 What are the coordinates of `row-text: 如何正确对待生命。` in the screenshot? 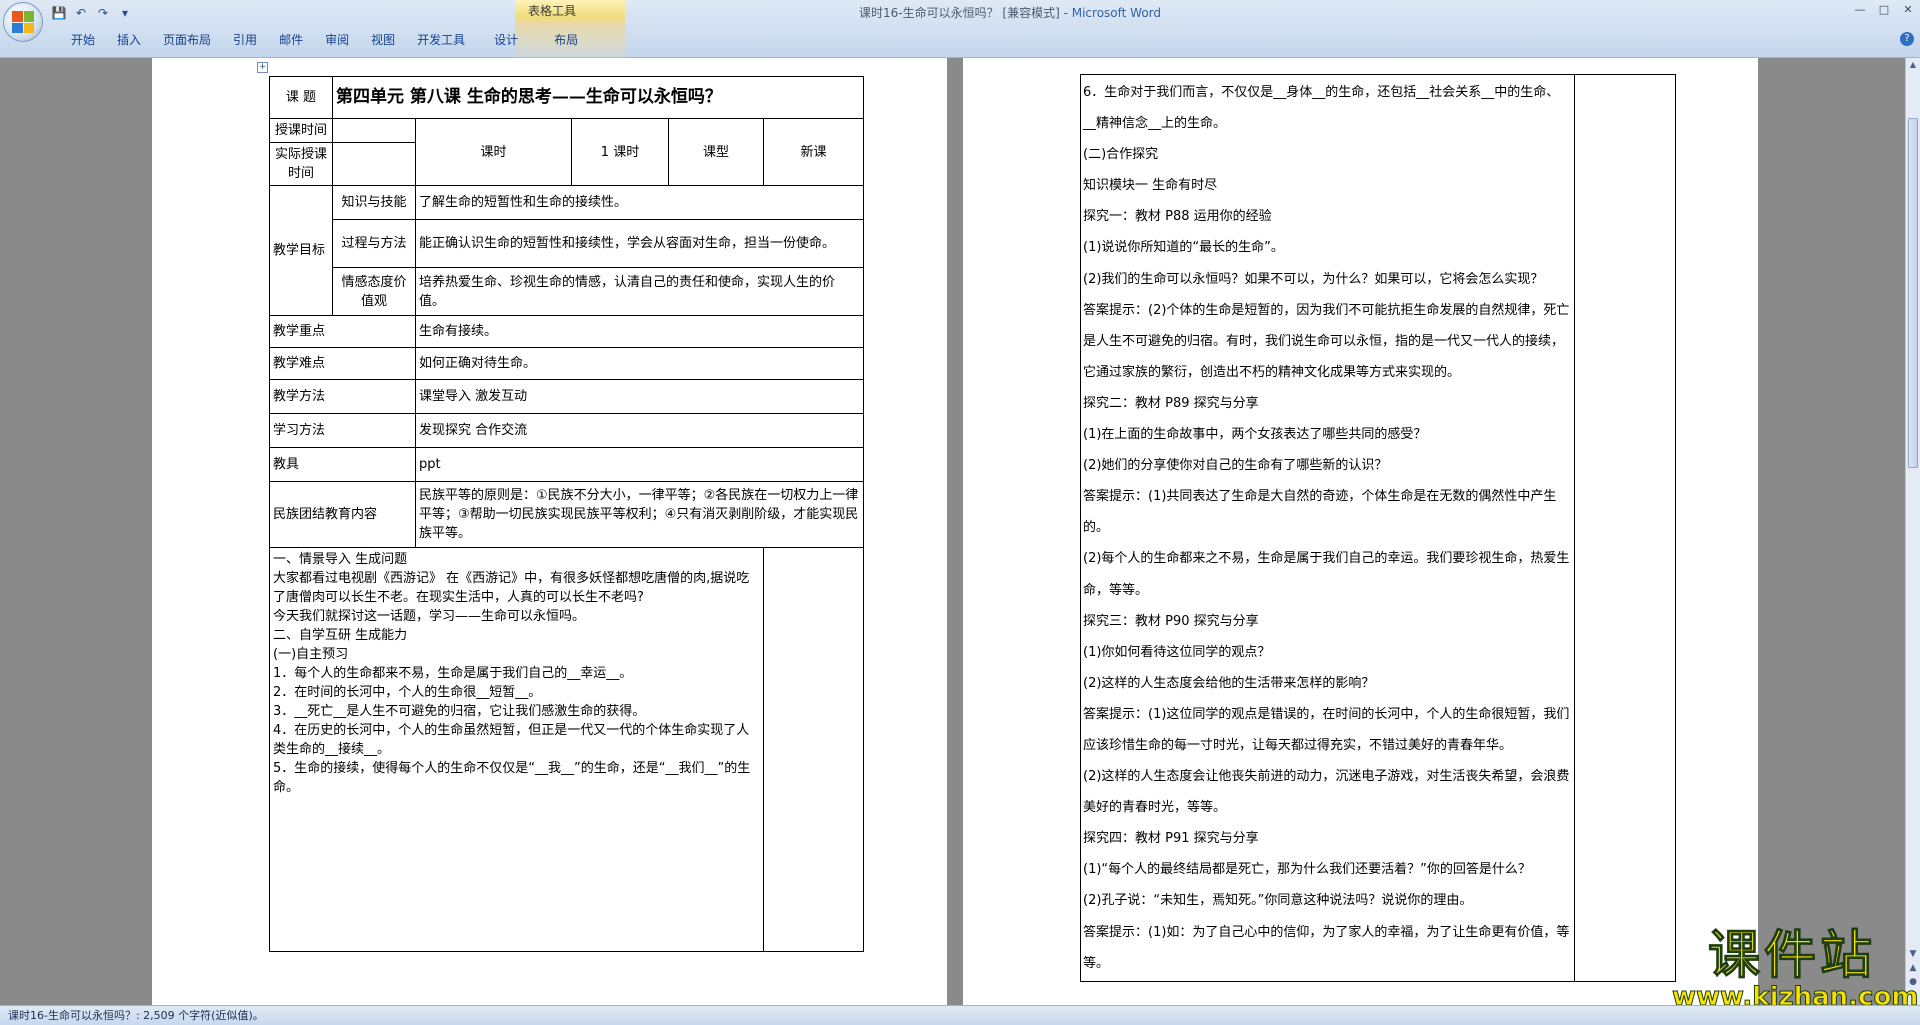 It's located at (639, 363).